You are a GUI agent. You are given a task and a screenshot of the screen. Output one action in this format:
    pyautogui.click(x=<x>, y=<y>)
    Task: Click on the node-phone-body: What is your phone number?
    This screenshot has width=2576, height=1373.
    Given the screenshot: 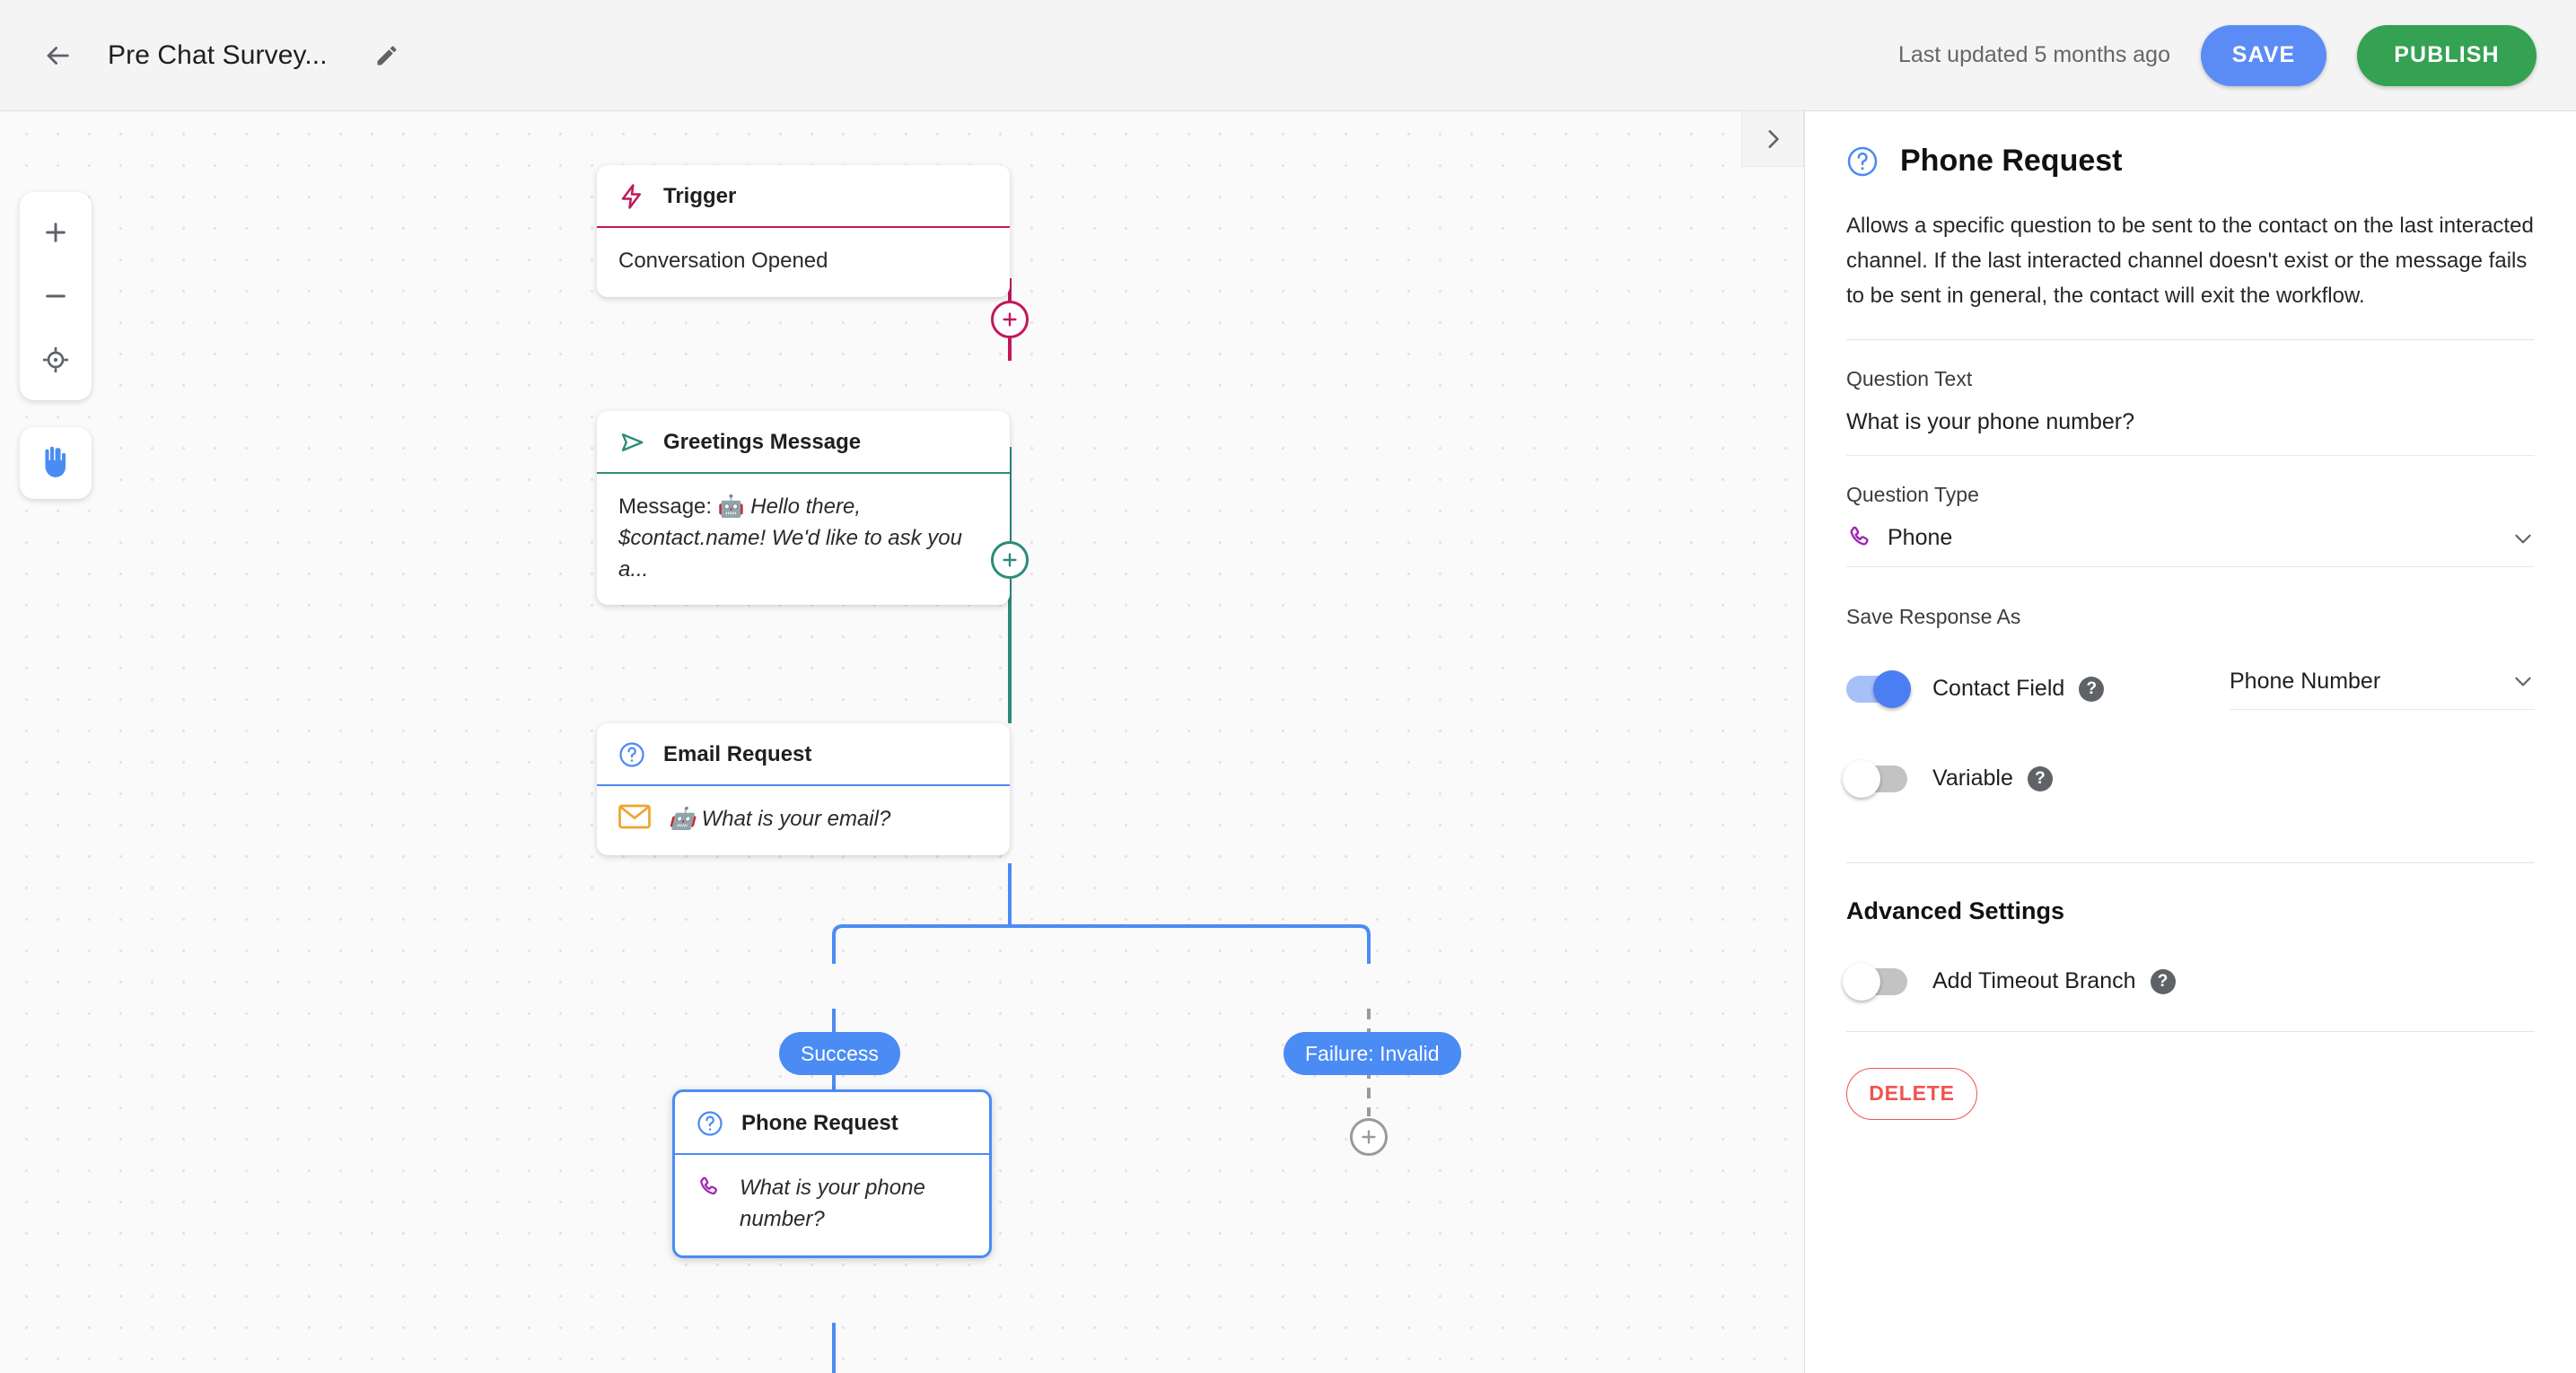 What is the action you would take?
    pyautogui.click(x=832, y=1205)
    